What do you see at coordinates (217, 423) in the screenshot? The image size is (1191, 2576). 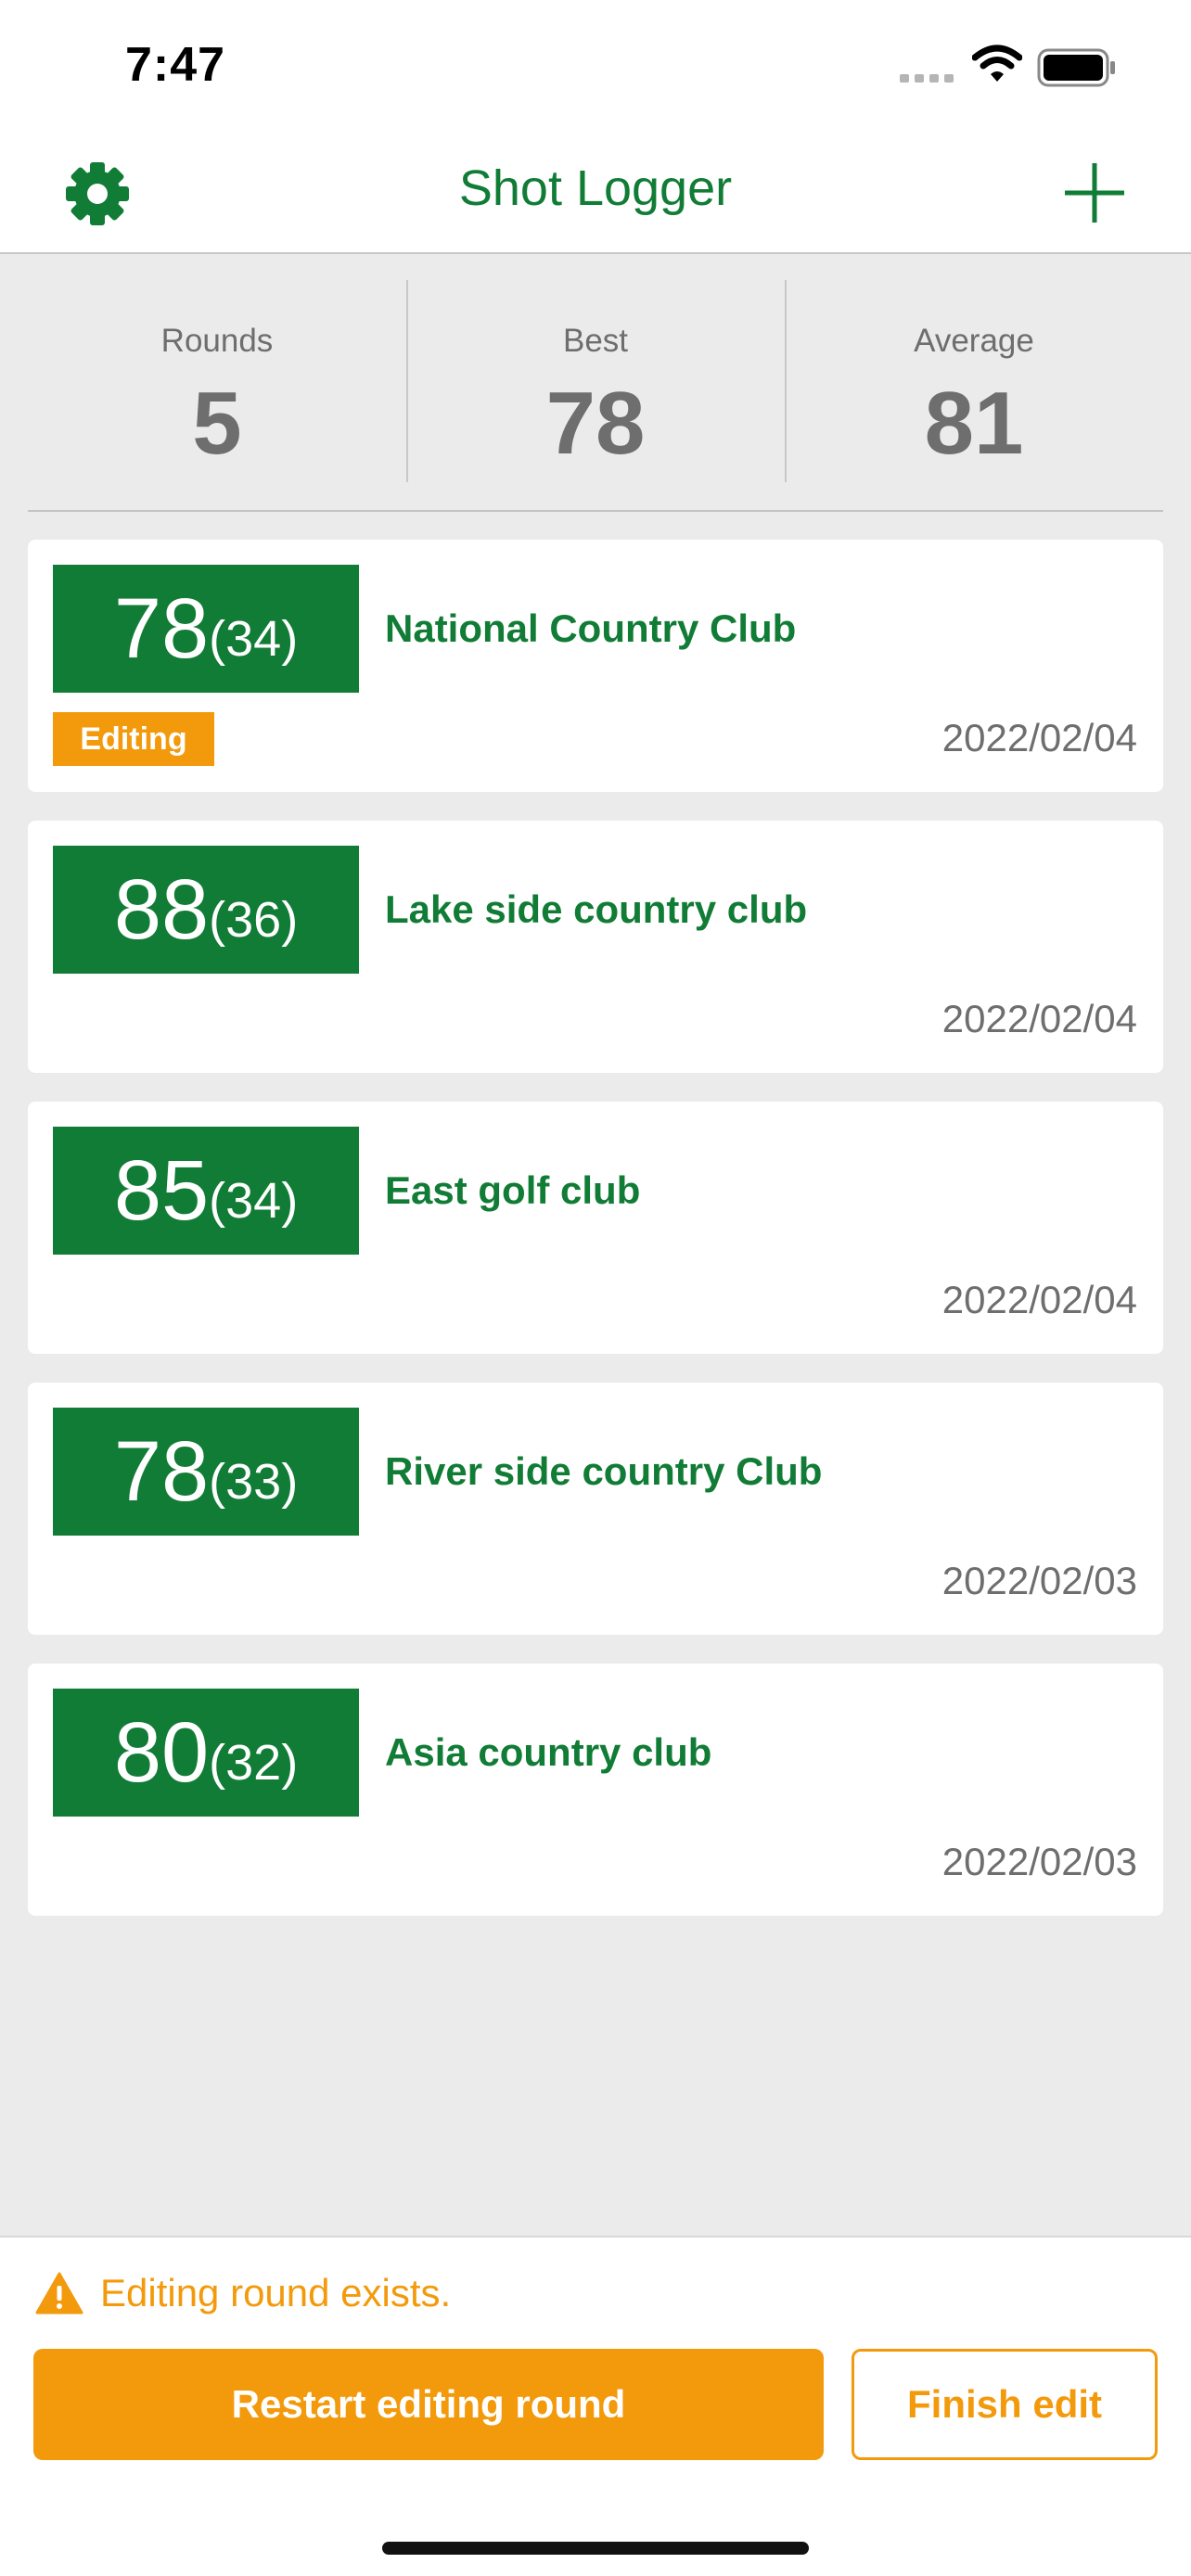 I see `stat-value: 5` at bounding box center [217, 423].